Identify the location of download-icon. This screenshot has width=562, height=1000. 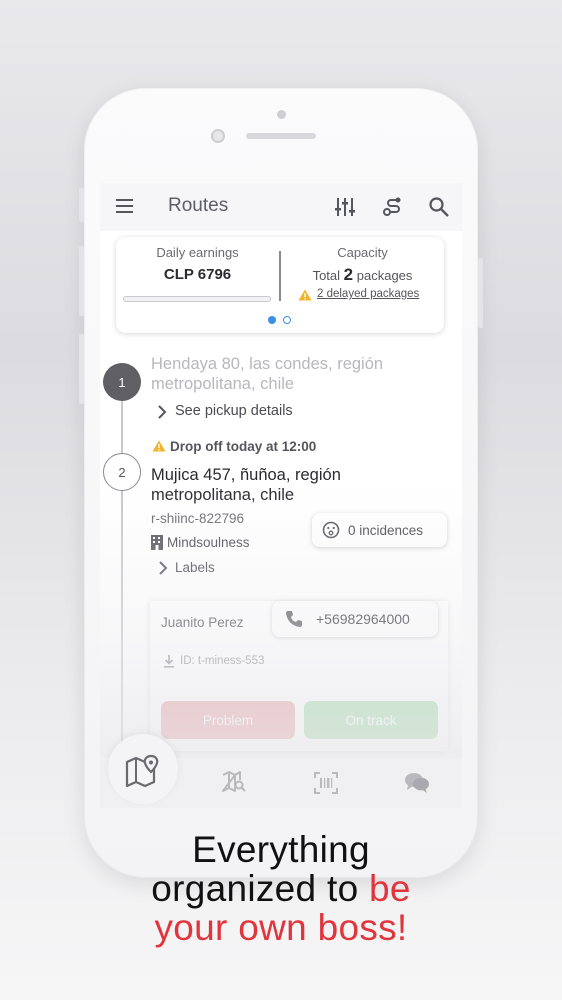
(169, 661).